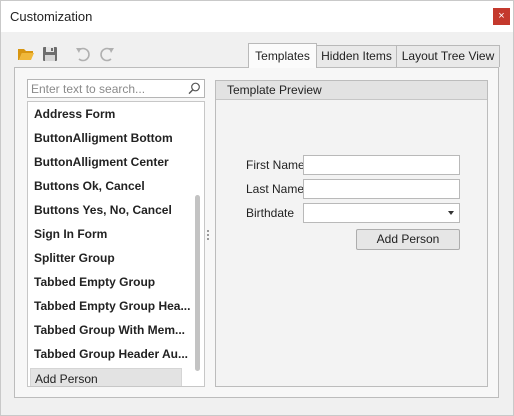 The height and width of the screenshot is (416, 514). What do you see at coordinates (275, 165) in the screenshot?
I see `first-name-label: First Name` at bounding box center [275, 165].